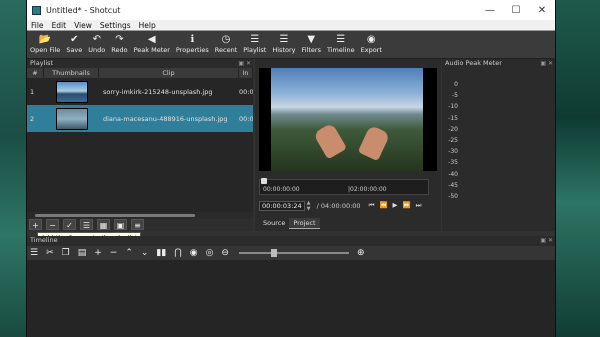 This screenshot has width=600, height=337. What do you see at coordinates (161, 253) in the screenshot?
I see `split-button: ▮▮` at bounding box center [161, 253].